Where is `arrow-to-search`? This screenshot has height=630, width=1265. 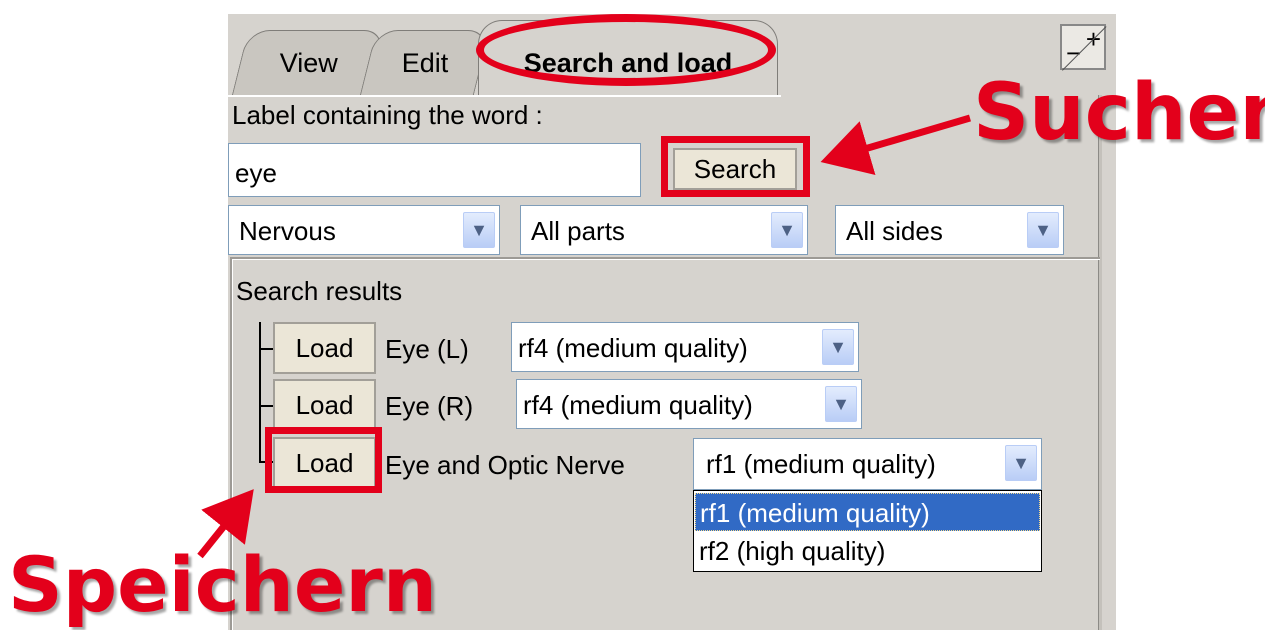 arrow-to-search is located at coordinates (895, 144).